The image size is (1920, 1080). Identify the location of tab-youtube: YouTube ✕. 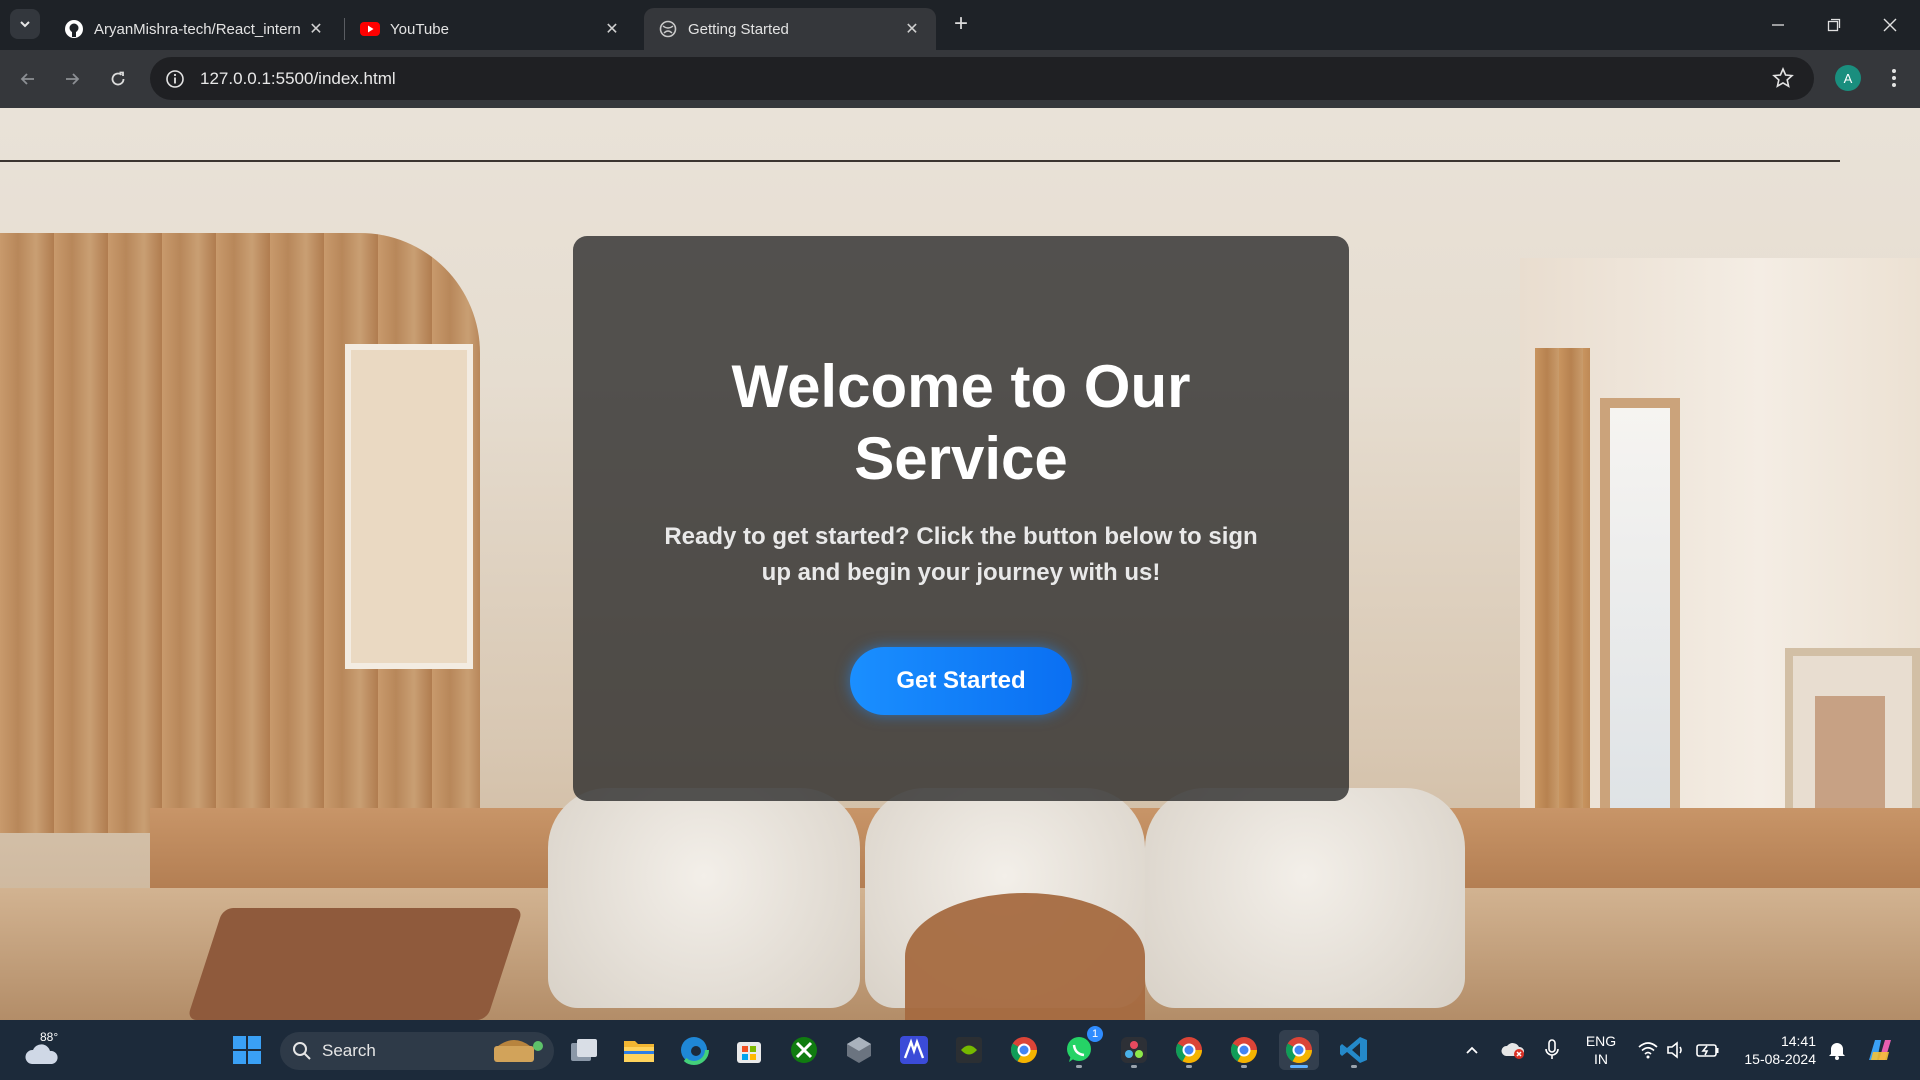
(491, 29).